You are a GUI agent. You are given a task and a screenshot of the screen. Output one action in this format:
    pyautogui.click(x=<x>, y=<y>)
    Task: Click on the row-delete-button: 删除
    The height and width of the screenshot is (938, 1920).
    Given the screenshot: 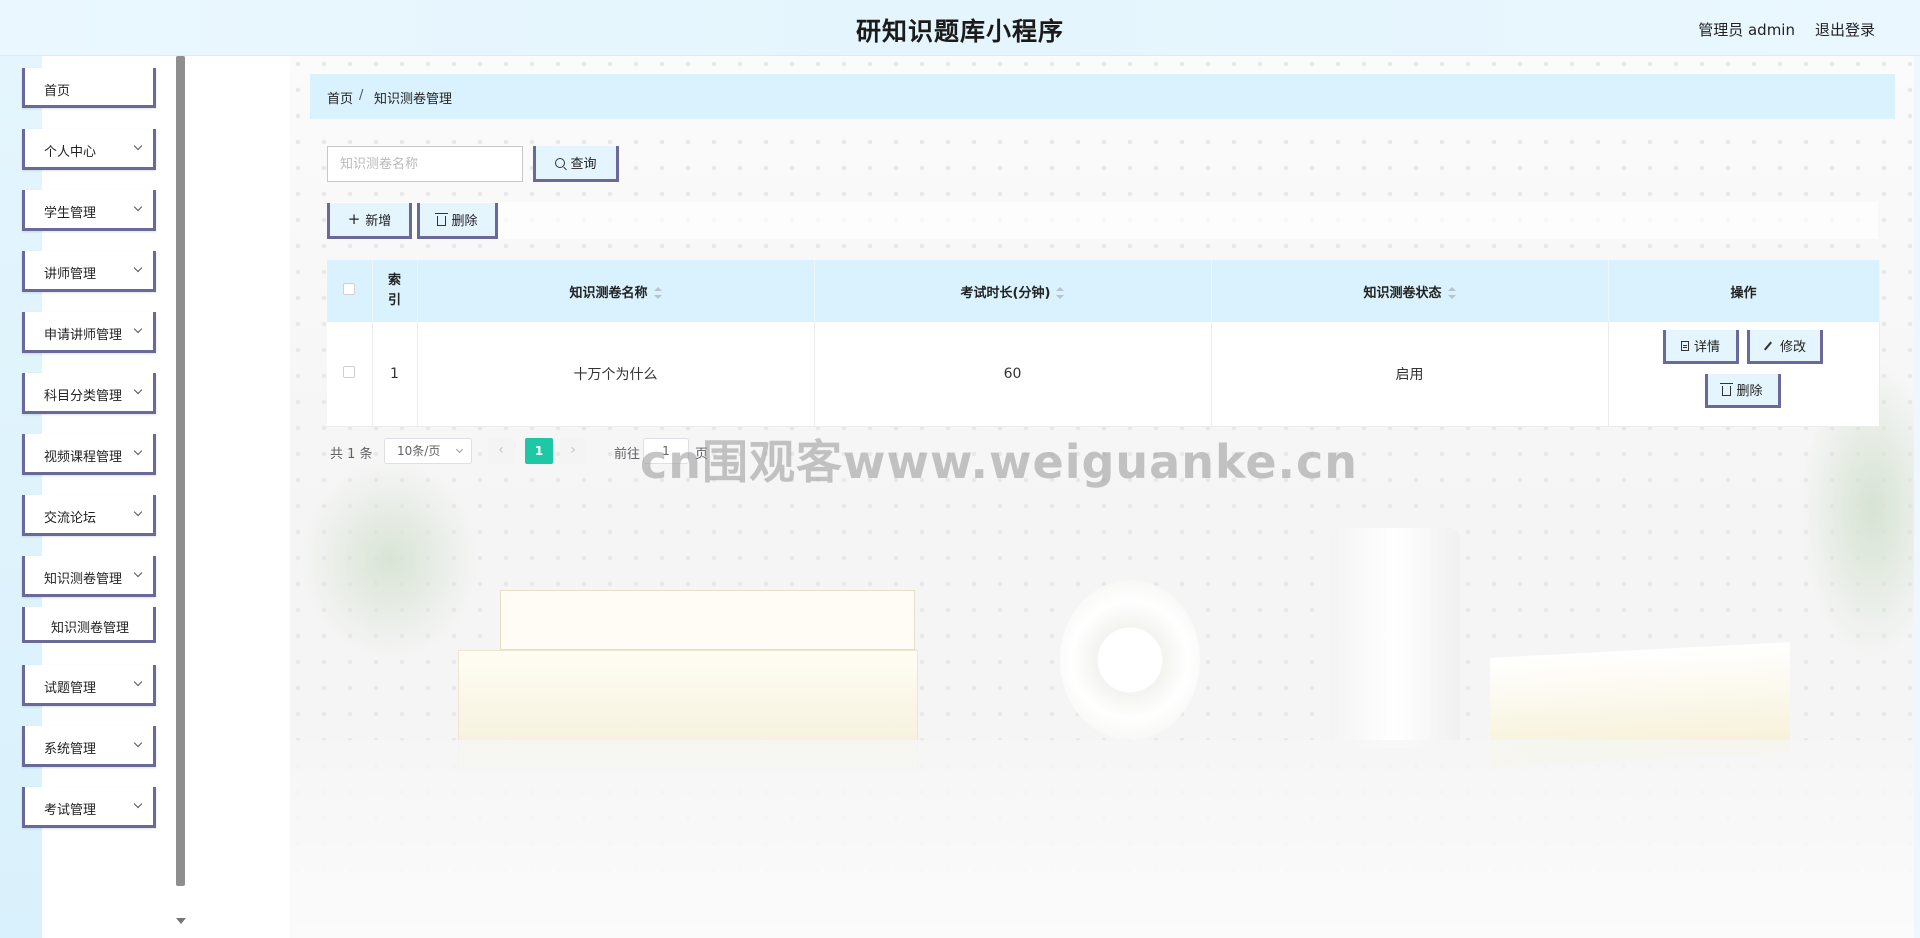 What is the action you would take?
    pyautogui.click(x=1742, y=391)
    